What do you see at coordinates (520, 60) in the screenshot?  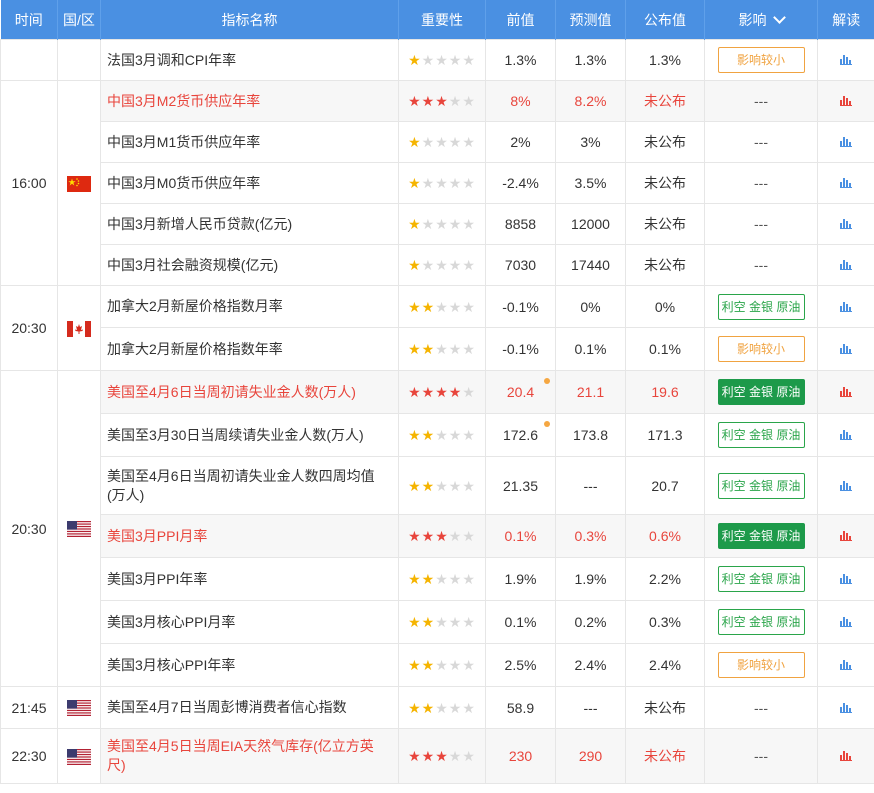 I see `previous-text: 1.3%` at bounding box center [520, 60].